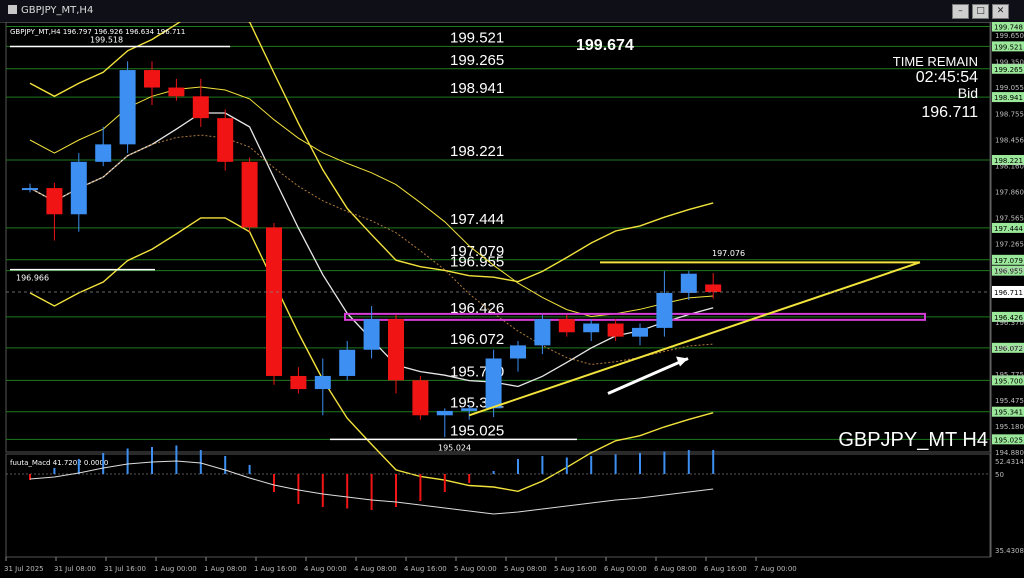 The height and width of the screenshot is (578, 1024). What do you see at coordinates (477, 262) in the screenshot?
I see `level-label: 196.955` at bounding box center [477, 262].